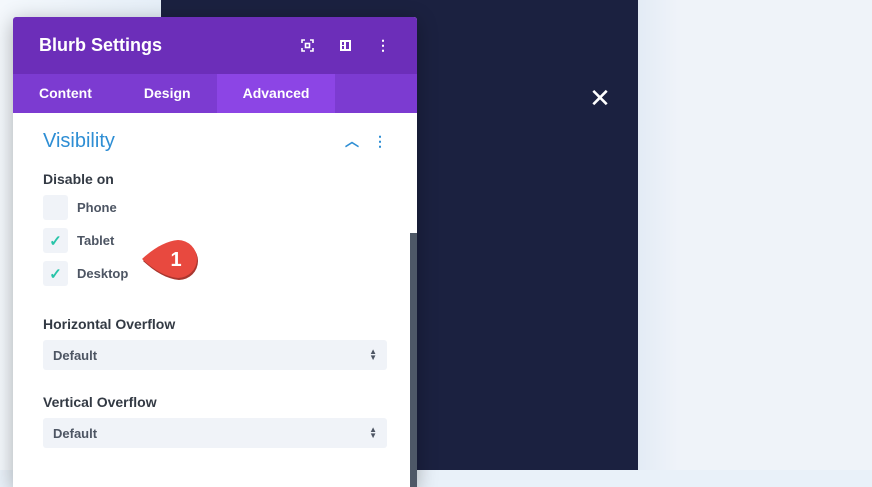  I want to click on checkbox-tablet: ✓ Tablet, so click(215, 240).